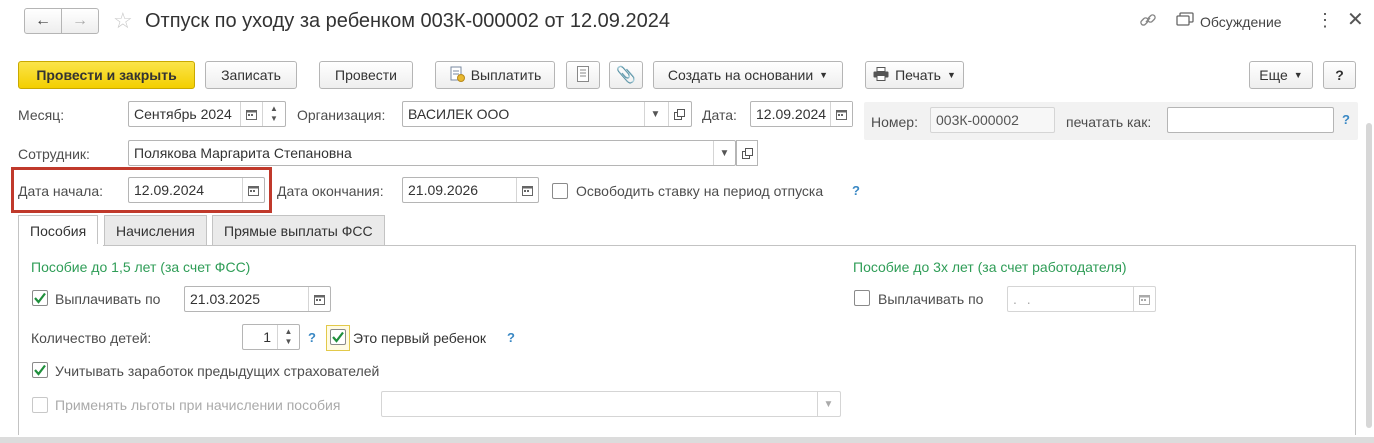  Describe the element at coordinates (91, 338) in the screenshot. I see `children-count-label: Количество детей:` at that location.